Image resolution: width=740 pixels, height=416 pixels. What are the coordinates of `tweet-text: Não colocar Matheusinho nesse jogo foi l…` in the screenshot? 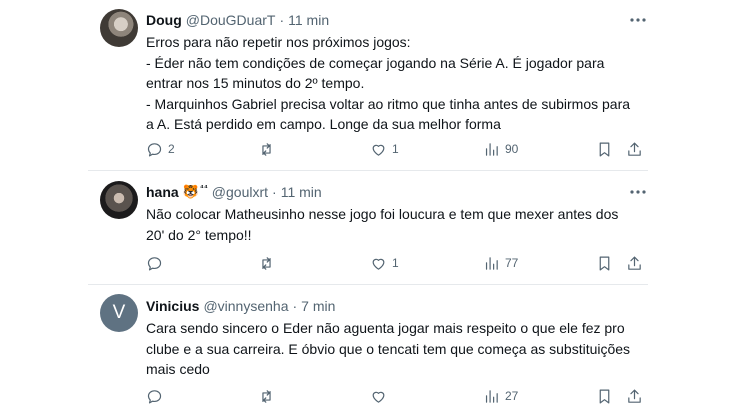 It's located at (396, 224).